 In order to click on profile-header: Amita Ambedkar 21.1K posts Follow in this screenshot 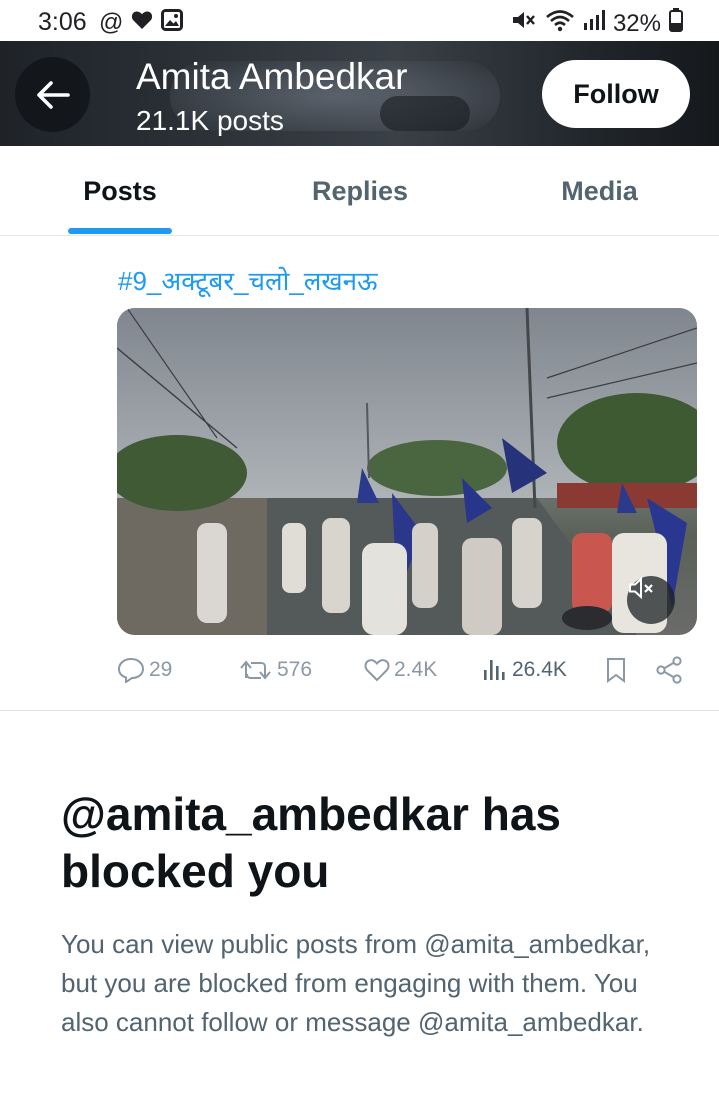, I will do `click(359, 93)`.